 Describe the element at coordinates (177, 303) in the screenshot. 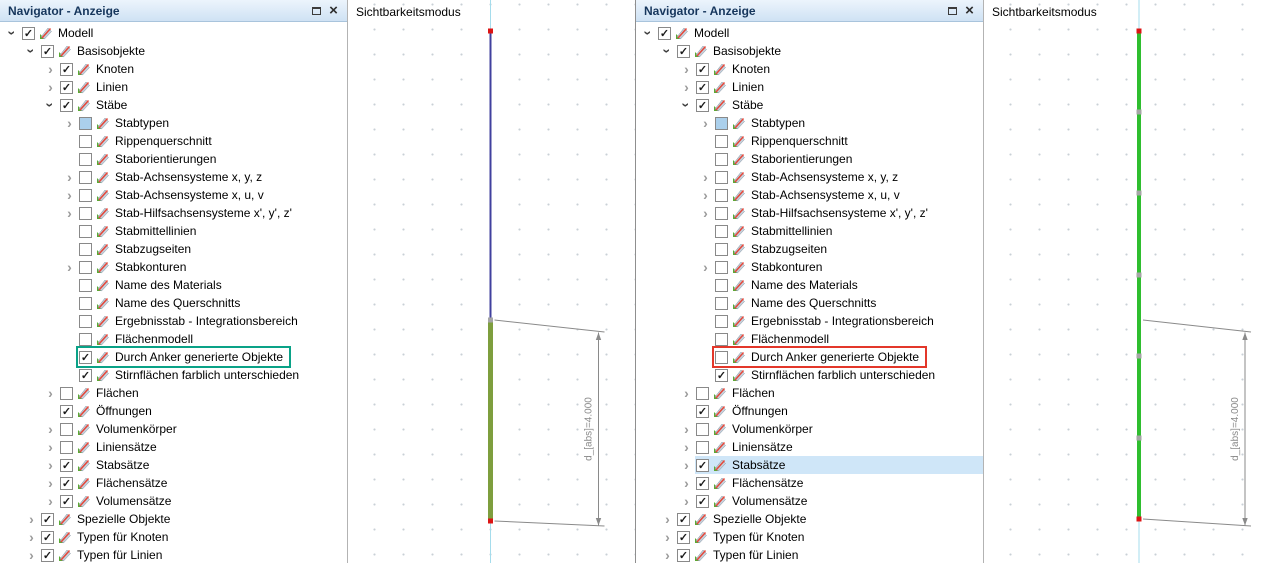

I see `tree-item-label: Name des Querschnitts` at that location.